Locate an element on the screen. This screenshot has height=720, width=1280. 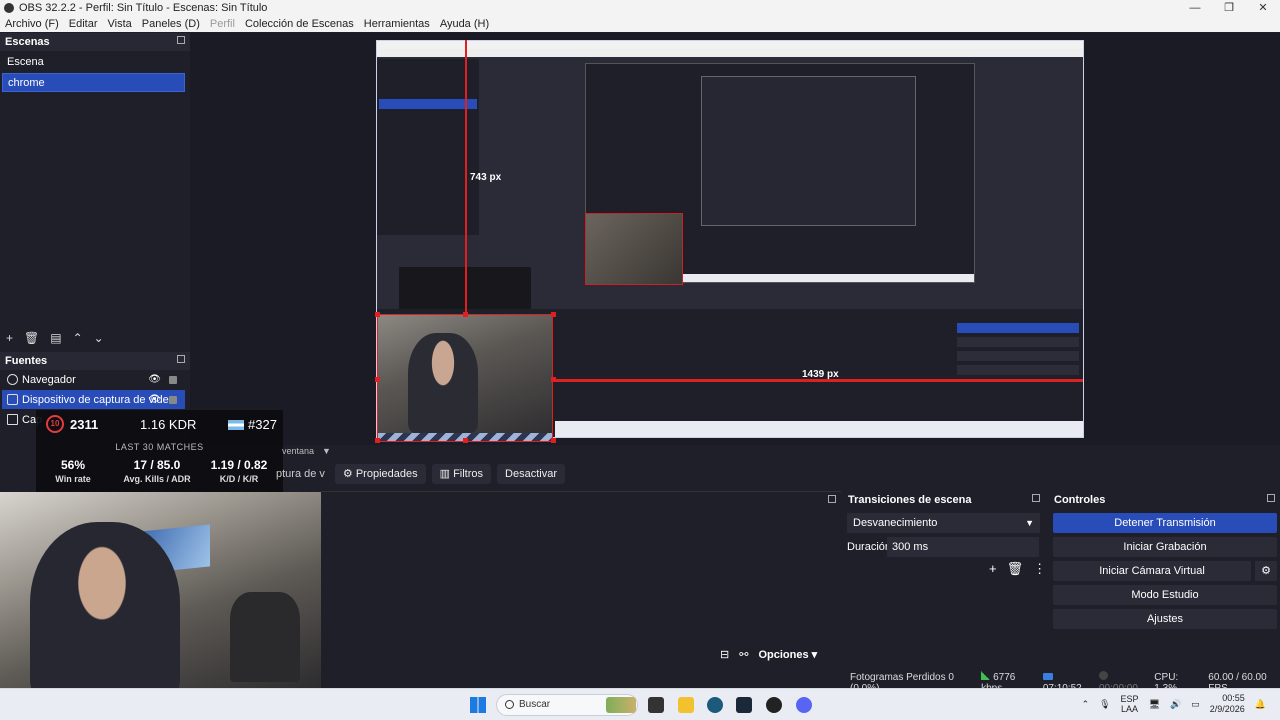
last-matches-label: LAST 30 MATCHES is located at coordinates (159, 447).